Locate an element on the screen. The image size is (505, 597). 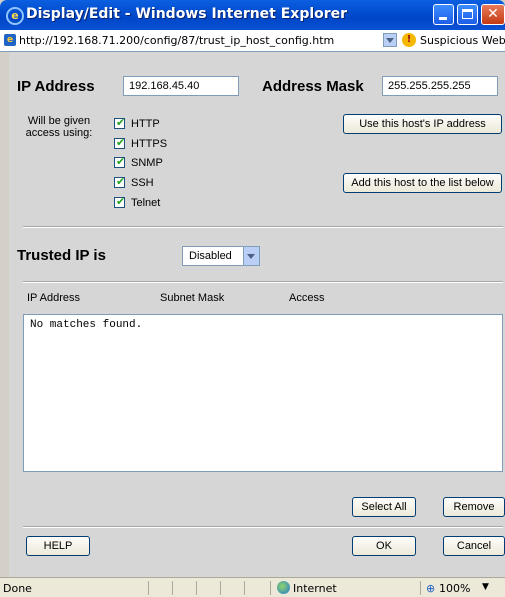
trusted-ip-select: Disabled is located at coordinates (221, 256).